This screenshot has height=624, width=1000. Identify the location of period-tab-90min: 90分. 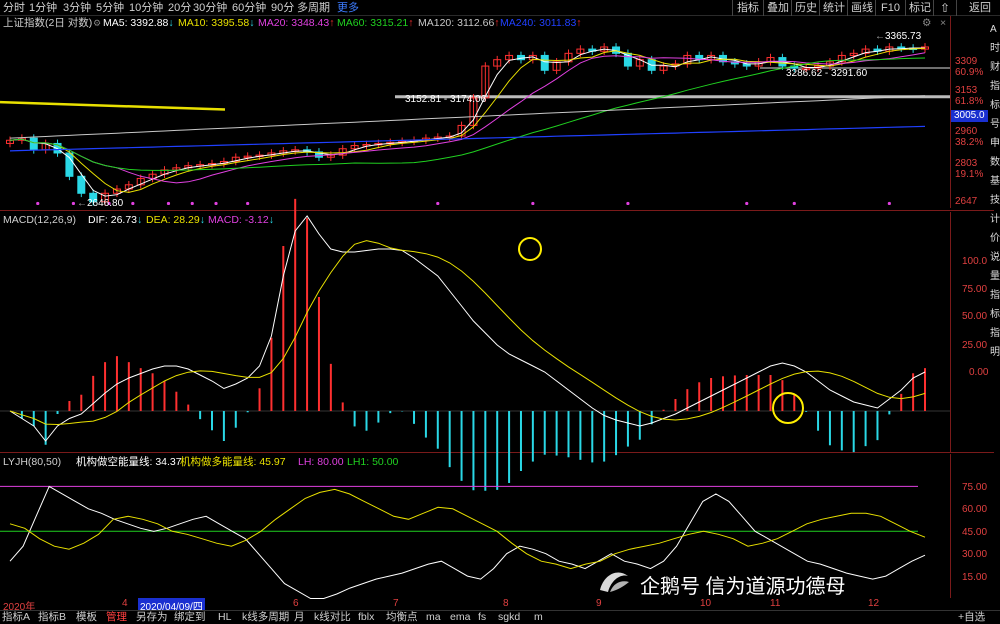
(282, 8).